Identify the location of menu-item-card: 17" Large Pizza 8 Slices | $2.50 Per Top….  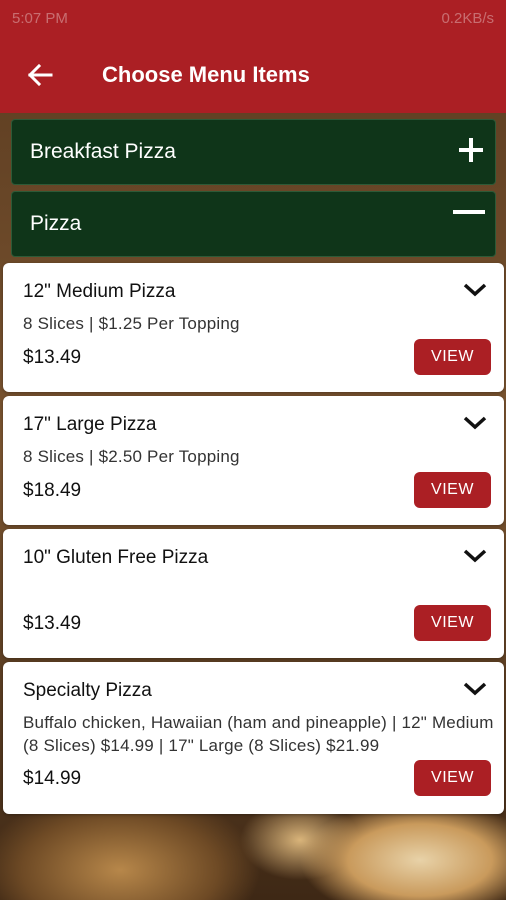
(253, 460).